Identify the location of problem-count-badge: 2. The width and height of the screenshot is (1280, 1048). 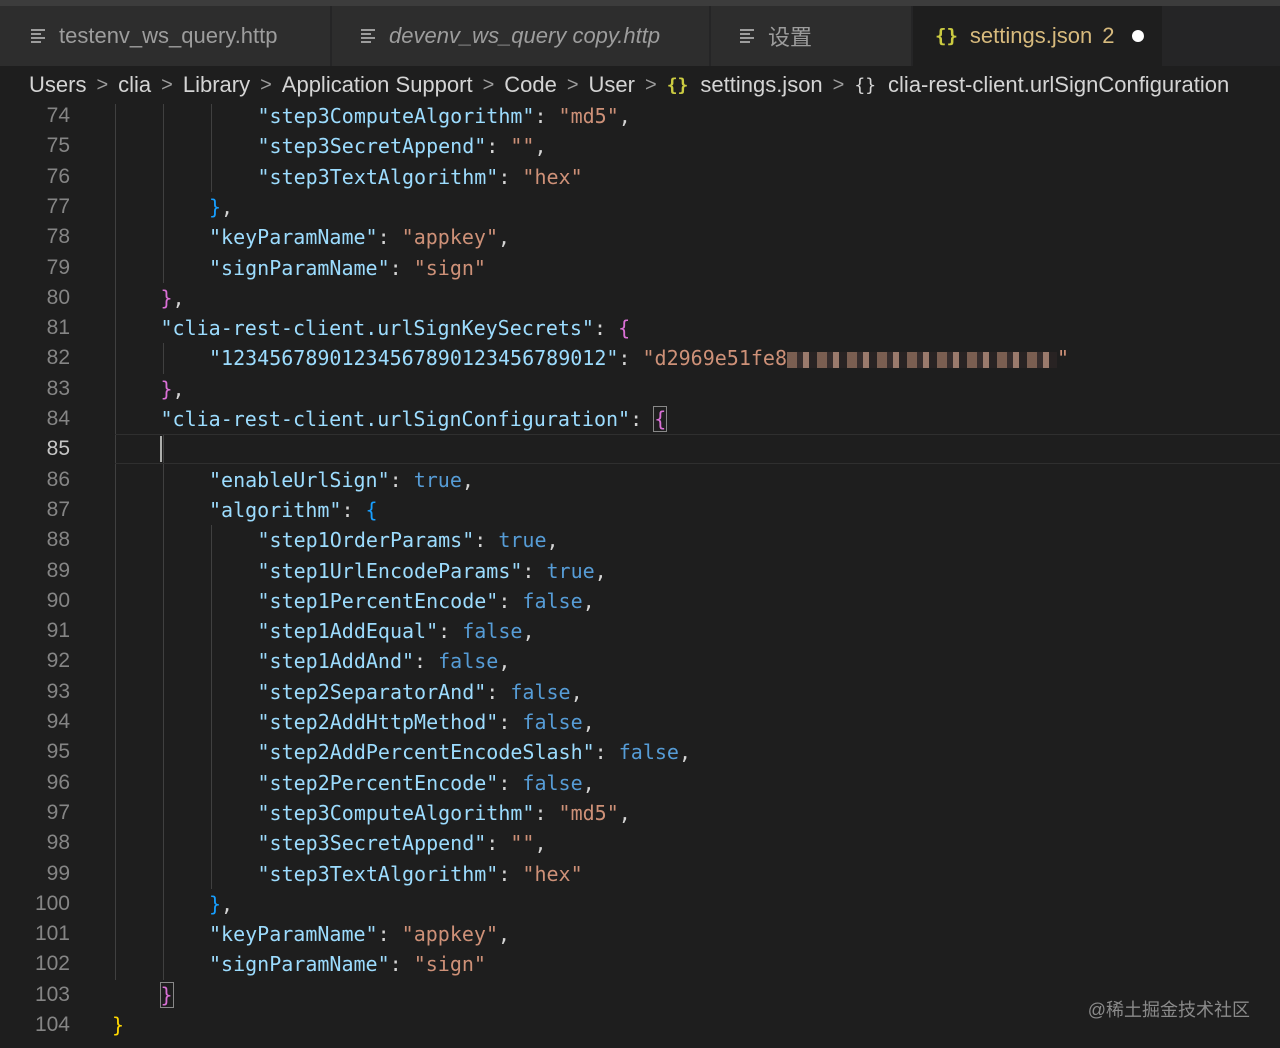
(1108, 35).